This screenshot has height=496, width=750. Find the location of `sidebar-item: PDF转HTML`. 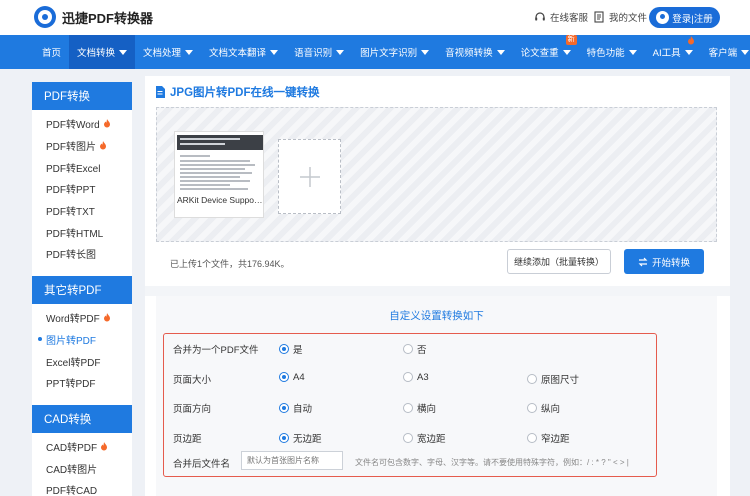

sidebar-item: PDF转HTML is located at coordinates (82, 232).